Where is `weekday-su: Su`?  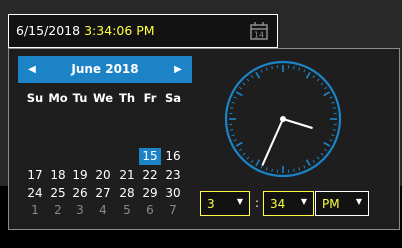 weekday-su: Su is located at coordinates (35, 98).